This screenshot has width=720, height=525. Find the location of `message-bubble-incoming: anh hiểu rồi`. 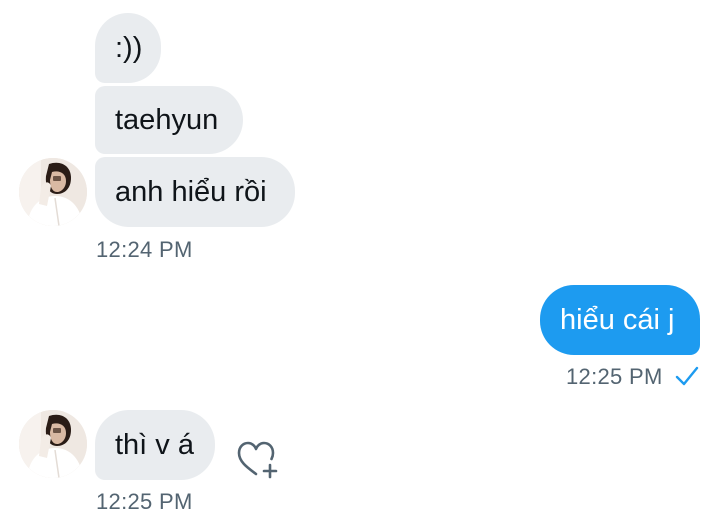

message-bubble-incoming: anh hiểu rồi is located at coordinates (195, 192).